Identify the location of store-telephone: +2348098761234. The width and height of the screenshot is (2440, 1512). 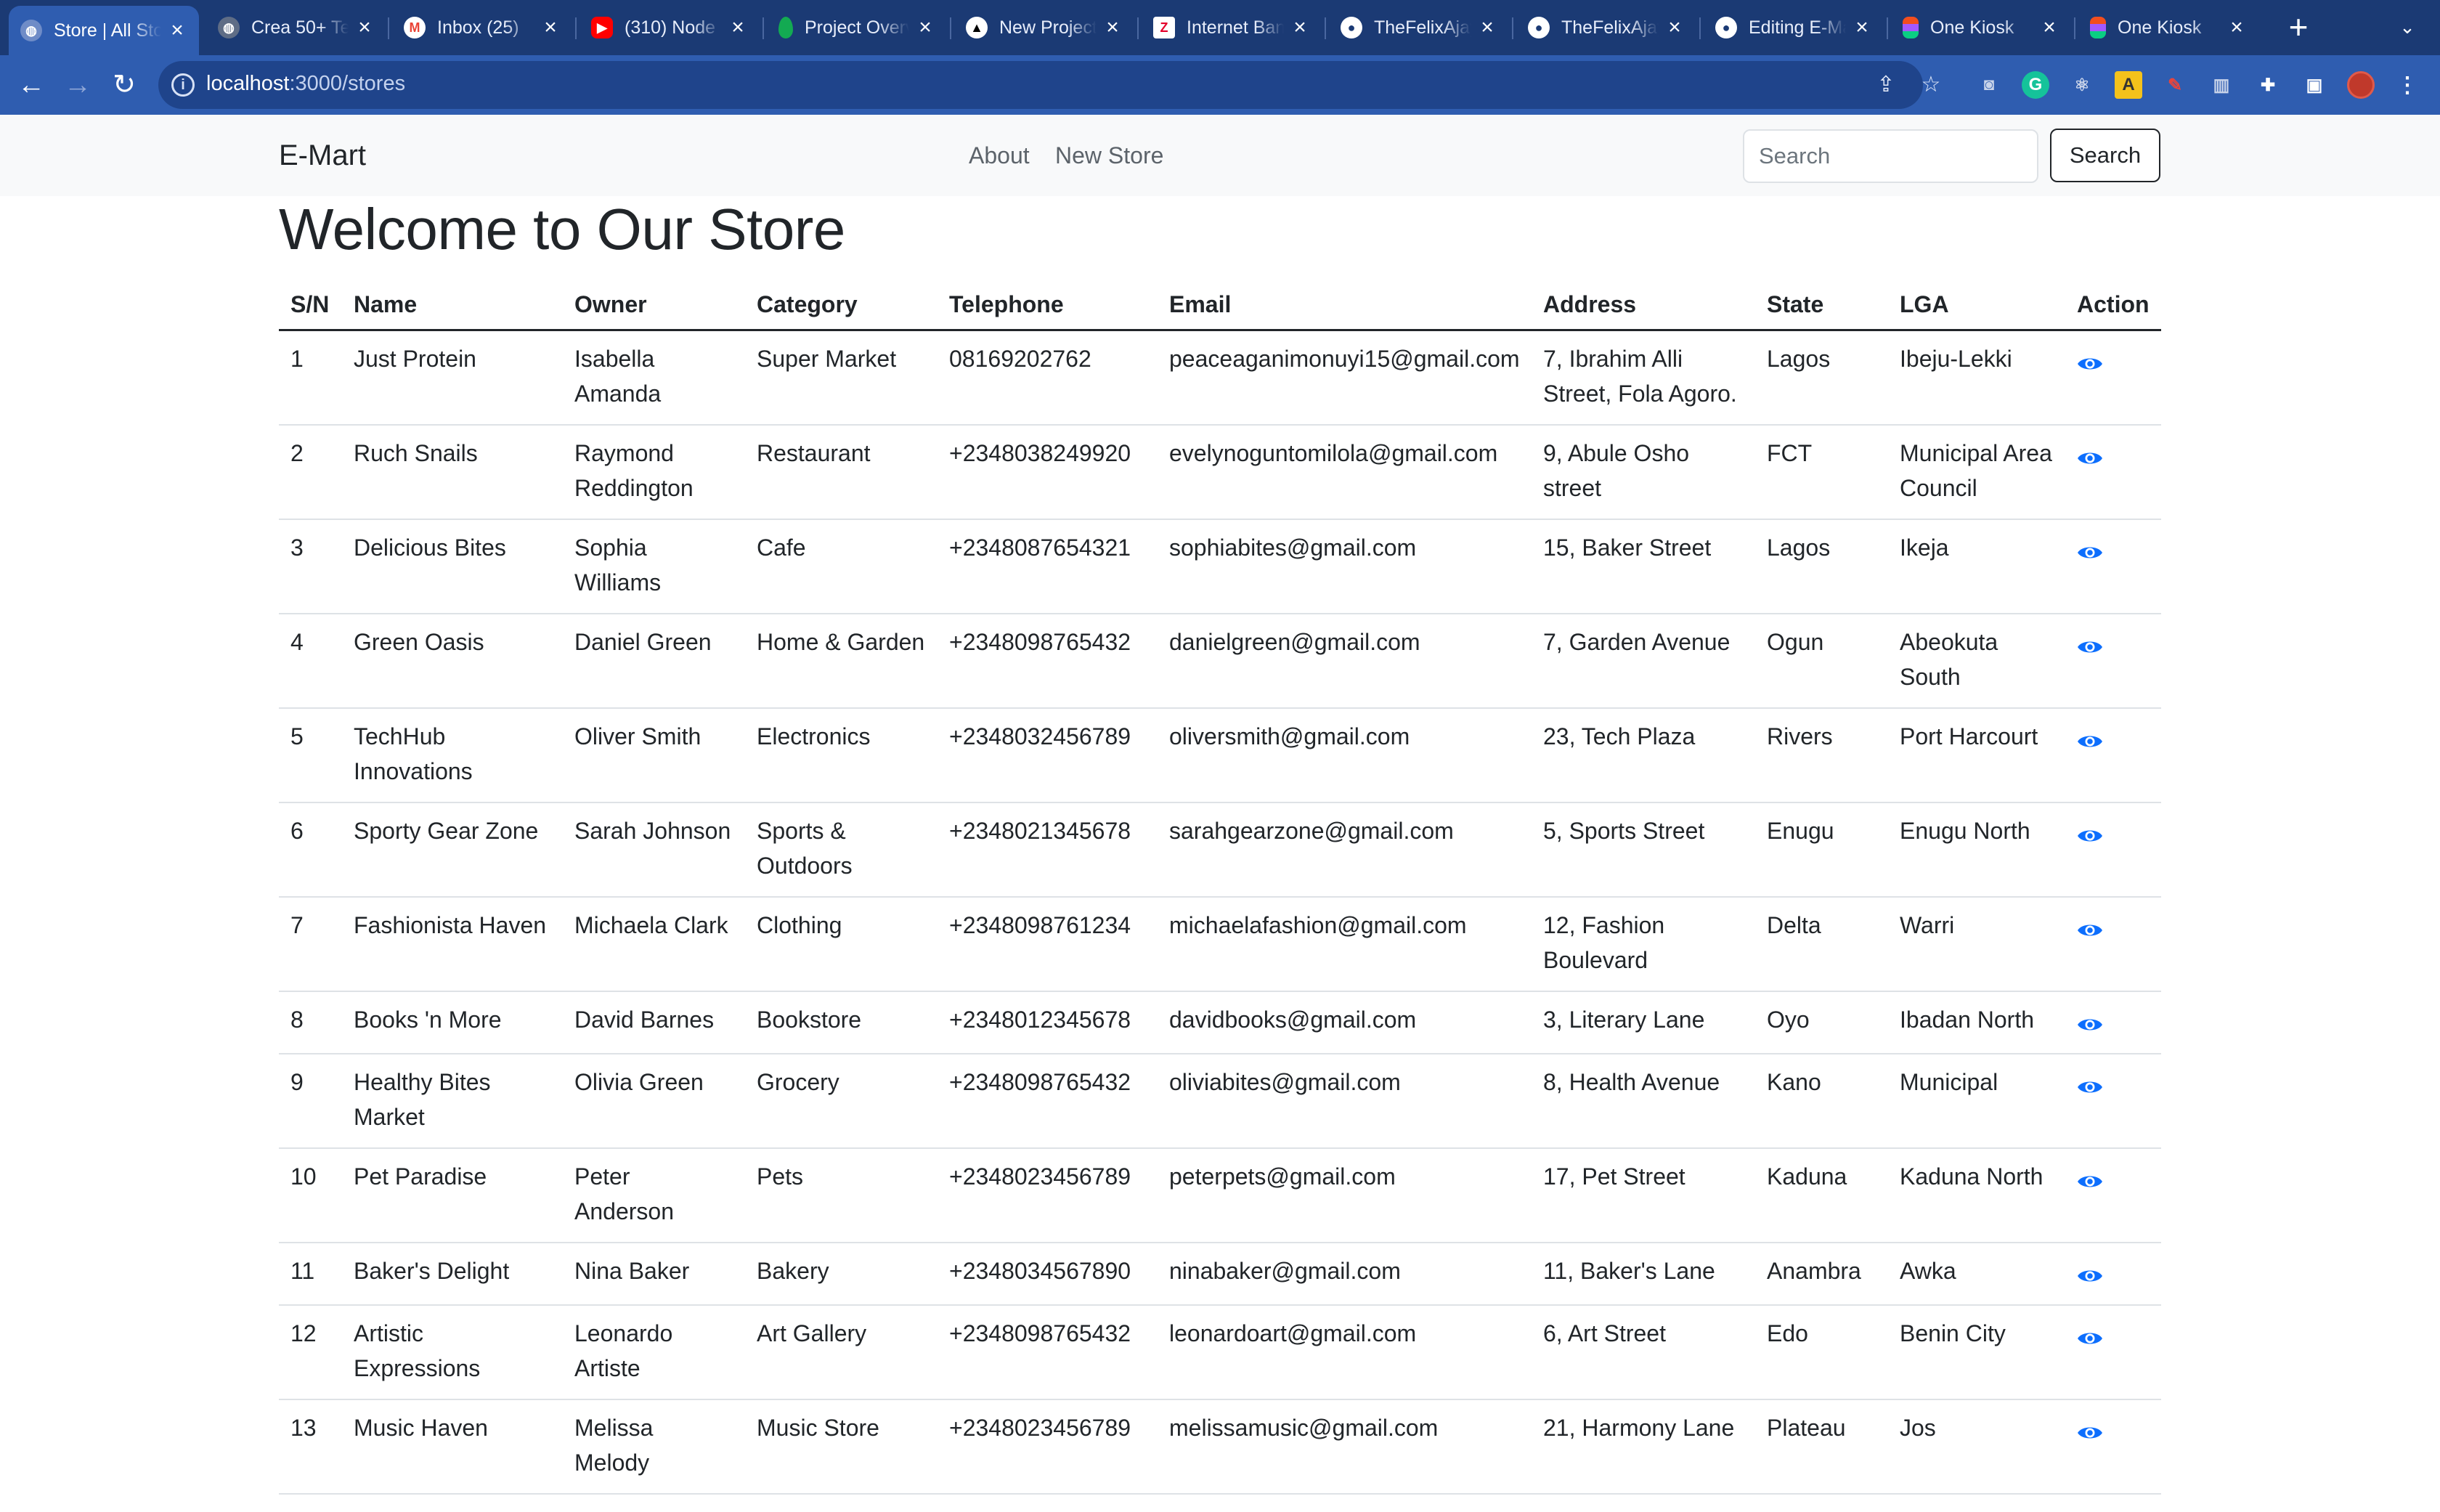
(1048, 944).